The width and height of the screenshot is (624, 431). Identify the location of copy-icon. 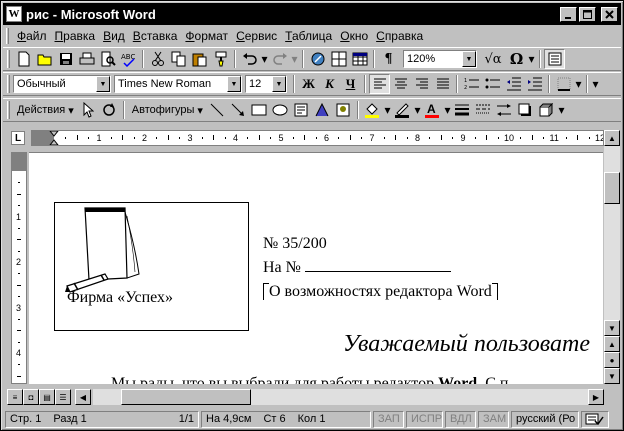
(178, 59).